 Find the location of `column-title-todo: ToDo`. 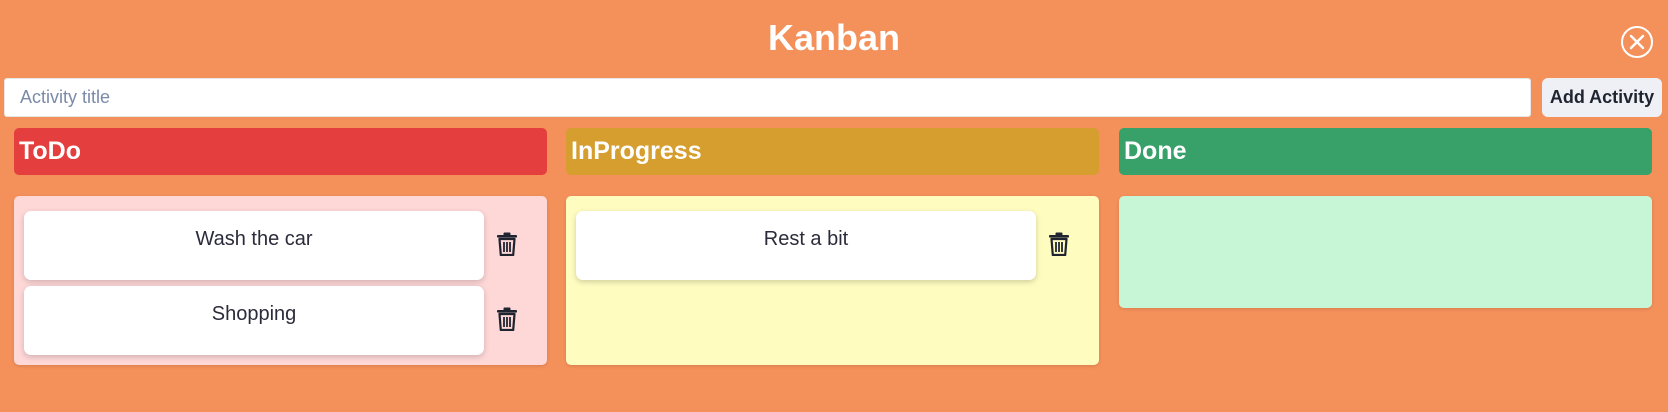

column-title-todo: ToDo is located at coordinates (50, 151).